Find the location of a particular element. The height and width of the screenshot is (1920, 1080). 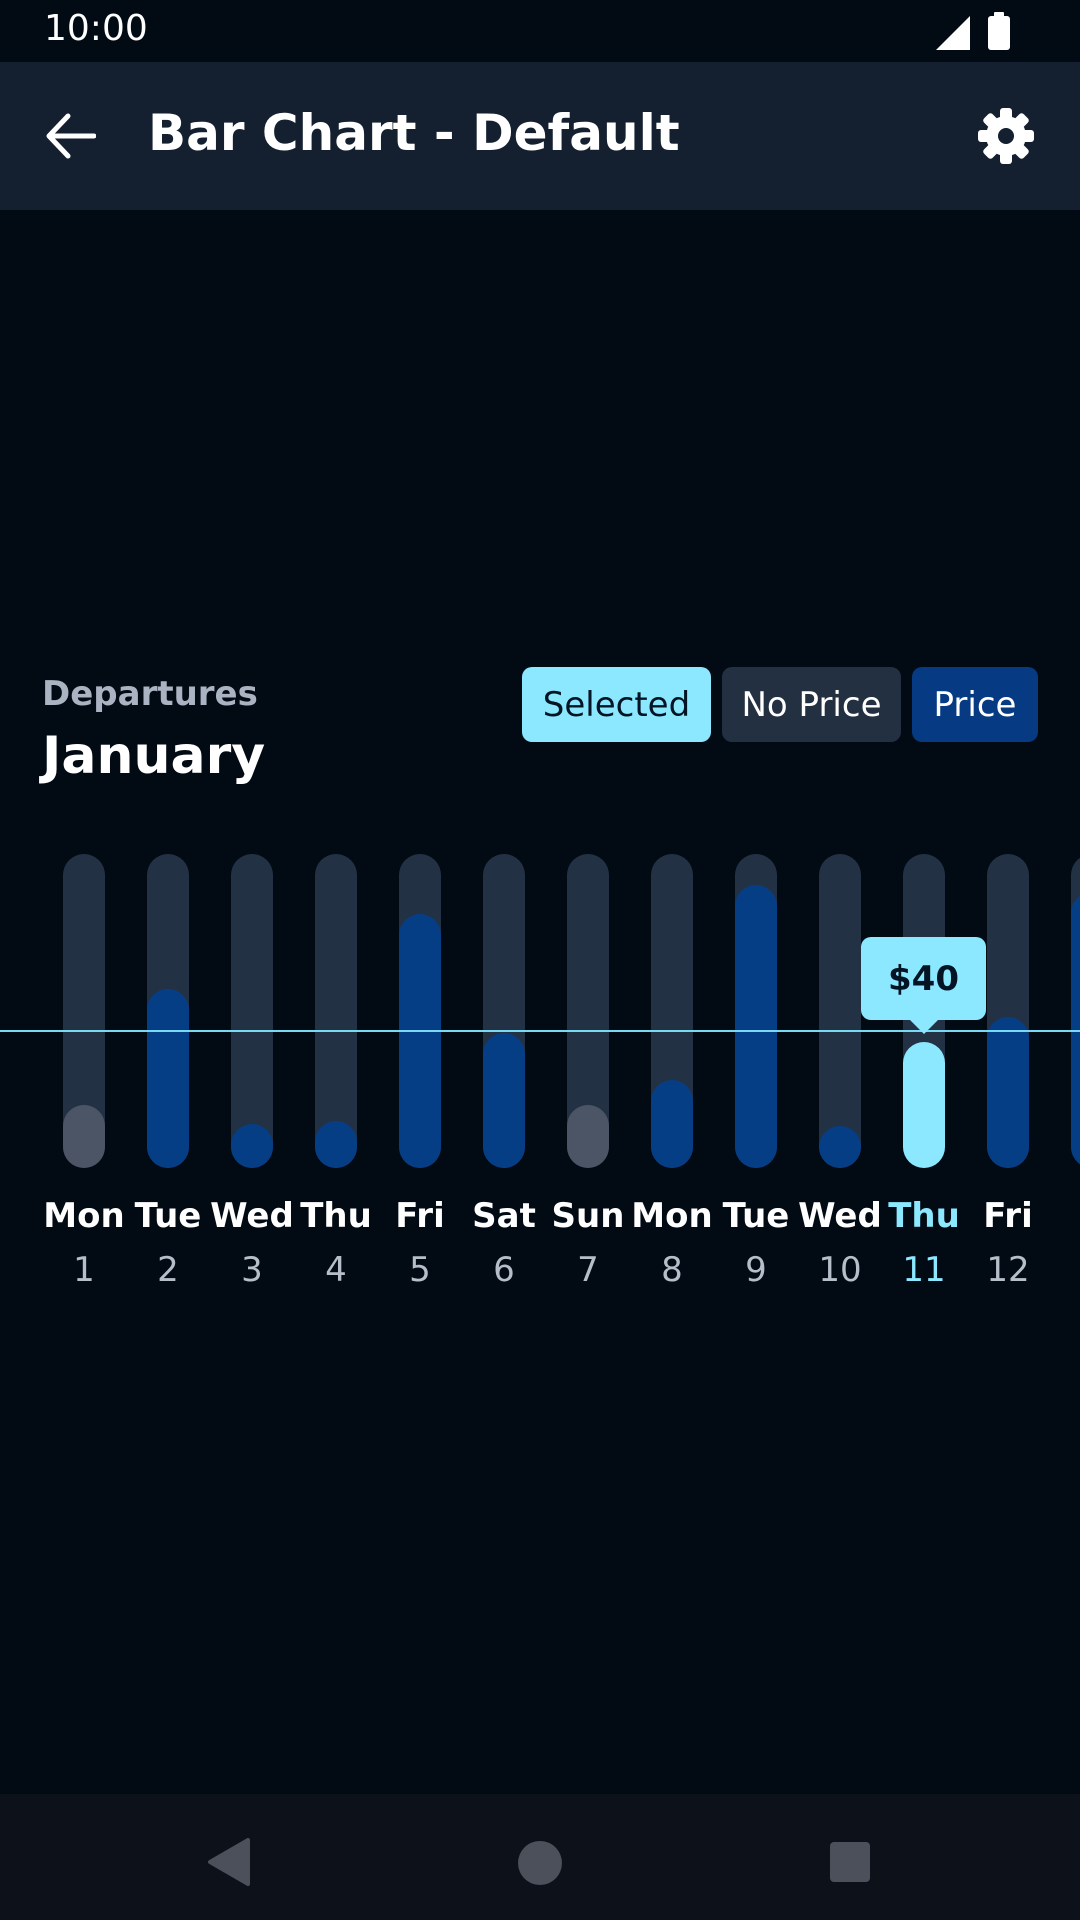

bar-selected is located at coordinates (924, 1105).